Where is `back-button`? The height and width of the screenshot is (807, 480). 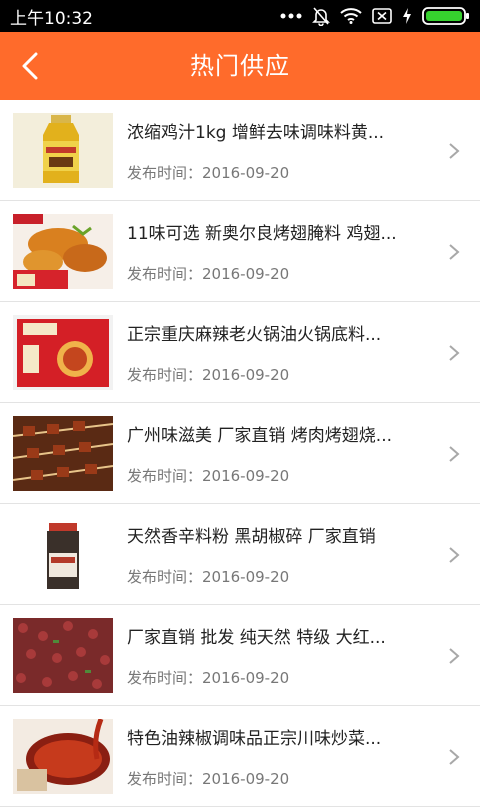
back-button is located at coordinates (30, 66).